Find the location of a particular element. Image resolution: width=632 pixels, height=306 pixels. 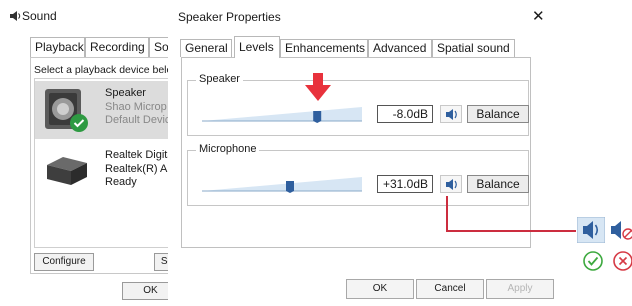

microphone-level-group: Microphone +31.0dB Balance is located at coordinates (358, 174).